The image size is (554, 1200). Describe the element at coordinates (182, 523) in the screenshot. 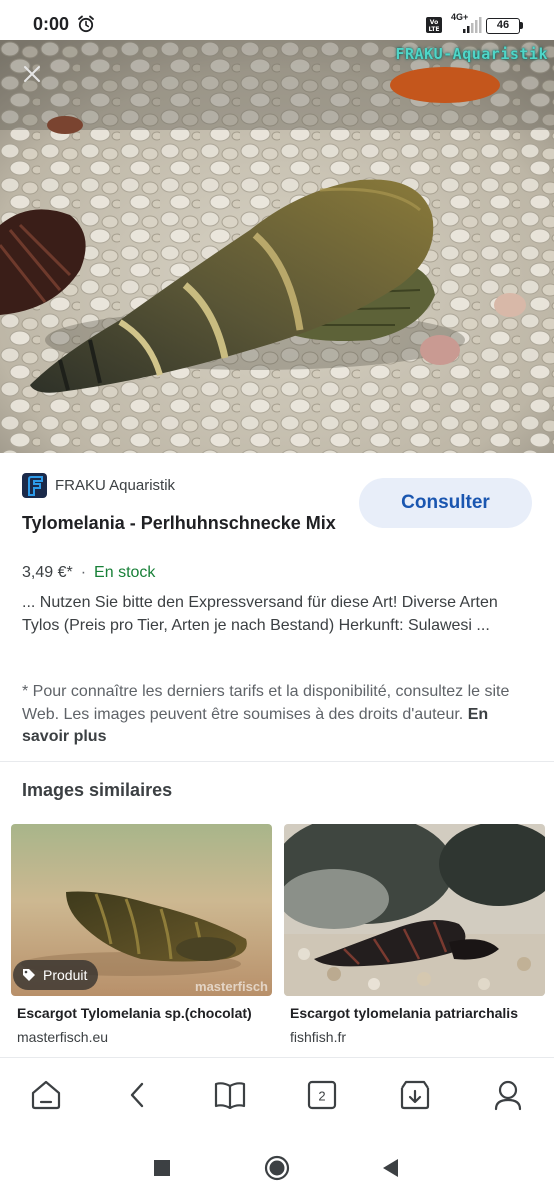

I see `result-title: Tylomelania - Perlhuhnschnecke Mix` at that location.